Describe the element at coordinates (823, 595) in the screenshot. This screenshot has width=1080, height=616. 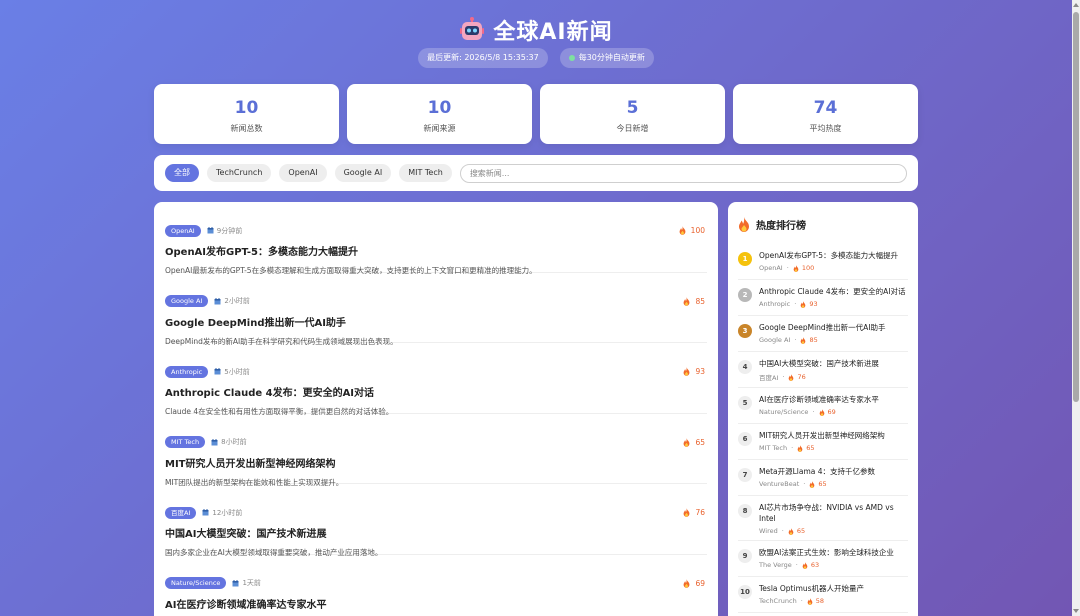
I see `ranking-item: 10 Tesla Optimus机器人开始量产 TechCrunch · 58` at that location.